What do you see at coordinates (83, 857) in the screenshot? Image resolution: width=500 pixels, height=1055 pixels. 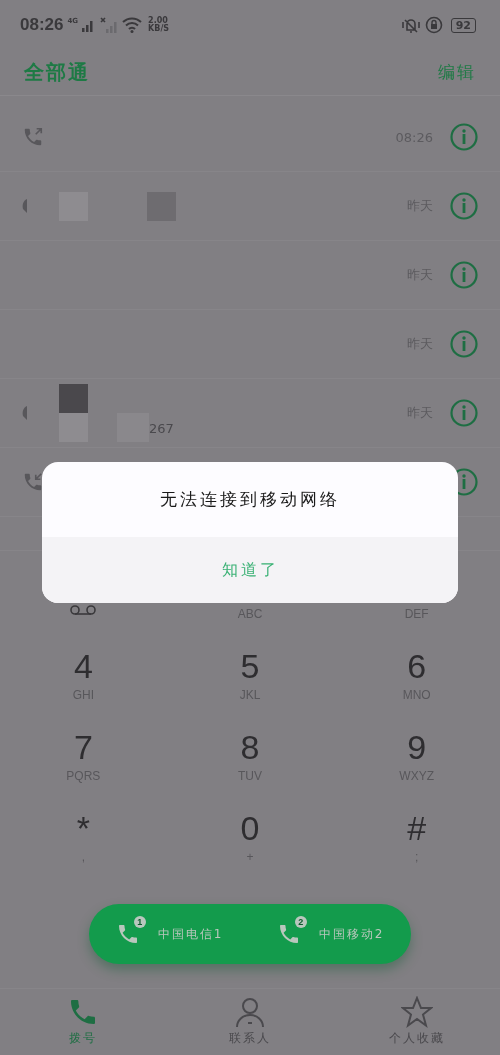 I see `key-letters: ,` at bounding box center [83, 857].